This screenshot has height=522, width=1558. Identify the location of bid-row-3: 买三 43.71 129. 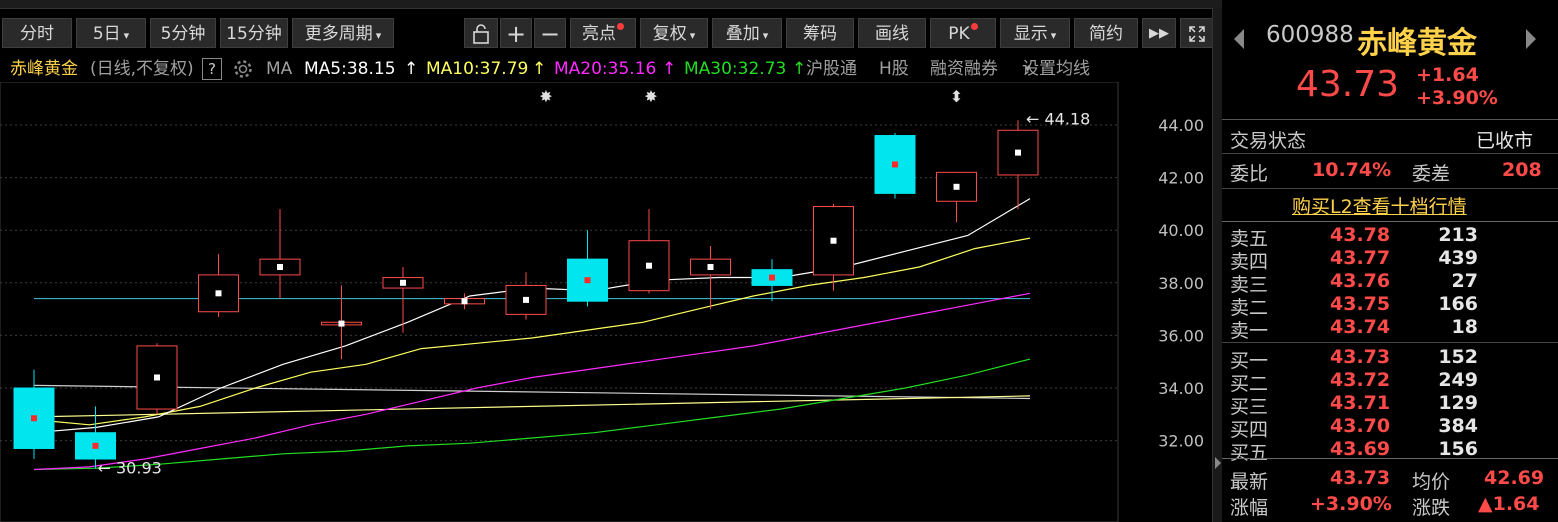
(1390, 405).